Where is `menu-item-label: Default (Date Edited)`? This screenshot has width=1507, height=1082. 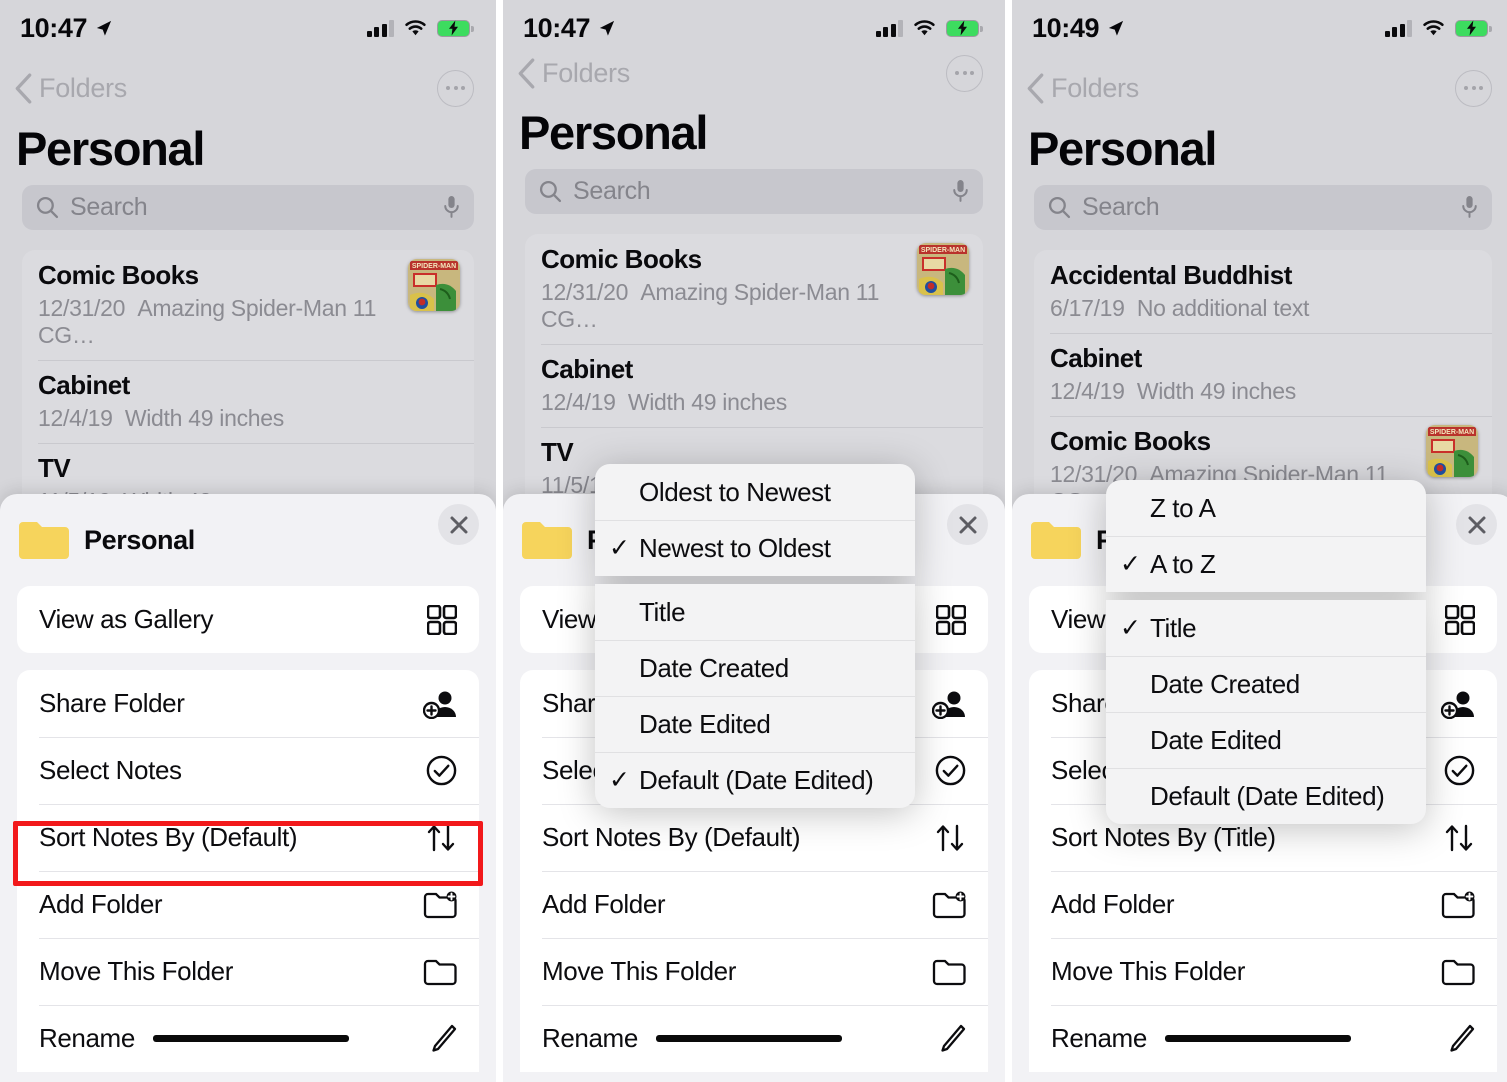
menu-item-label: Default (Date Edited) is located at coordinates (1267, 795).